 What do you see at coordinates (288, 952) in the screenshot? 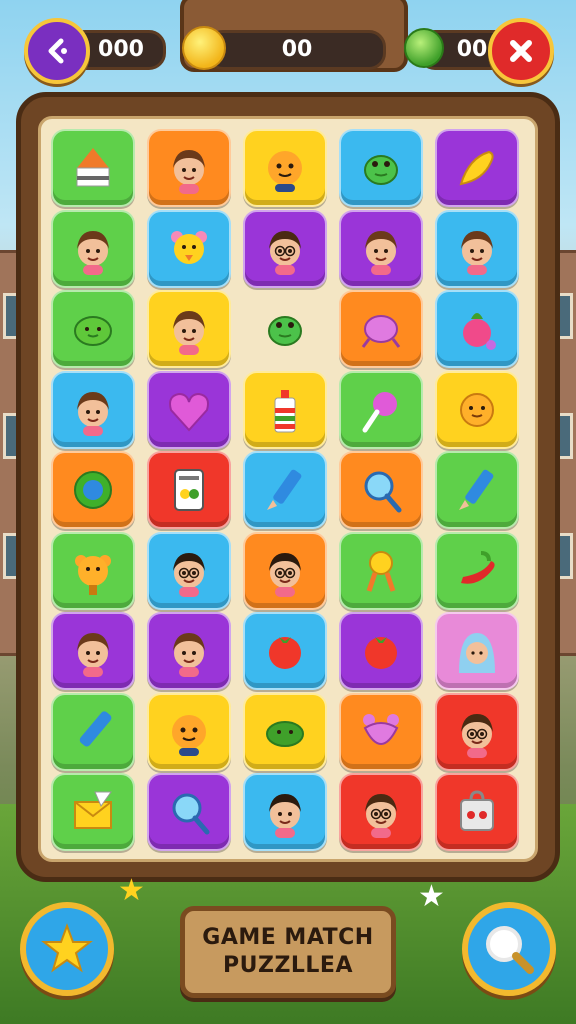
I see `game-title-plate: GAME MATCH PUZZLLEA` at bounding box center [288, 952].